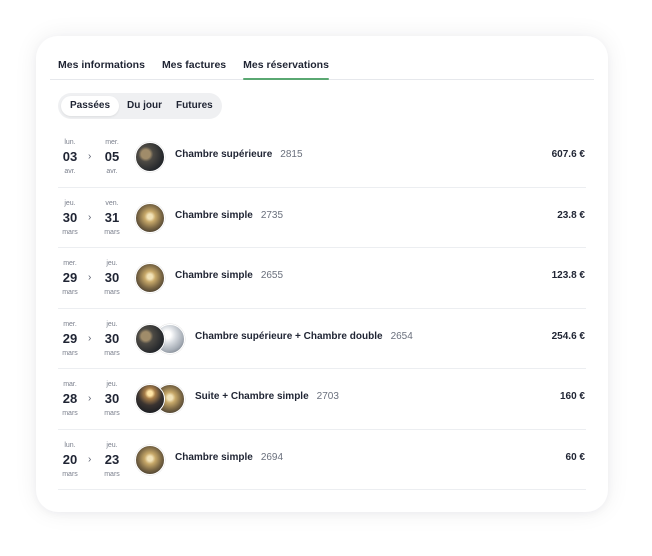 Image resolution: width=652 pixels, height=556 pixels. What do you see at coordinates (90, 106) in the screenshot?
I see `filter-passees: Passées` at bounding box center [90, 106].